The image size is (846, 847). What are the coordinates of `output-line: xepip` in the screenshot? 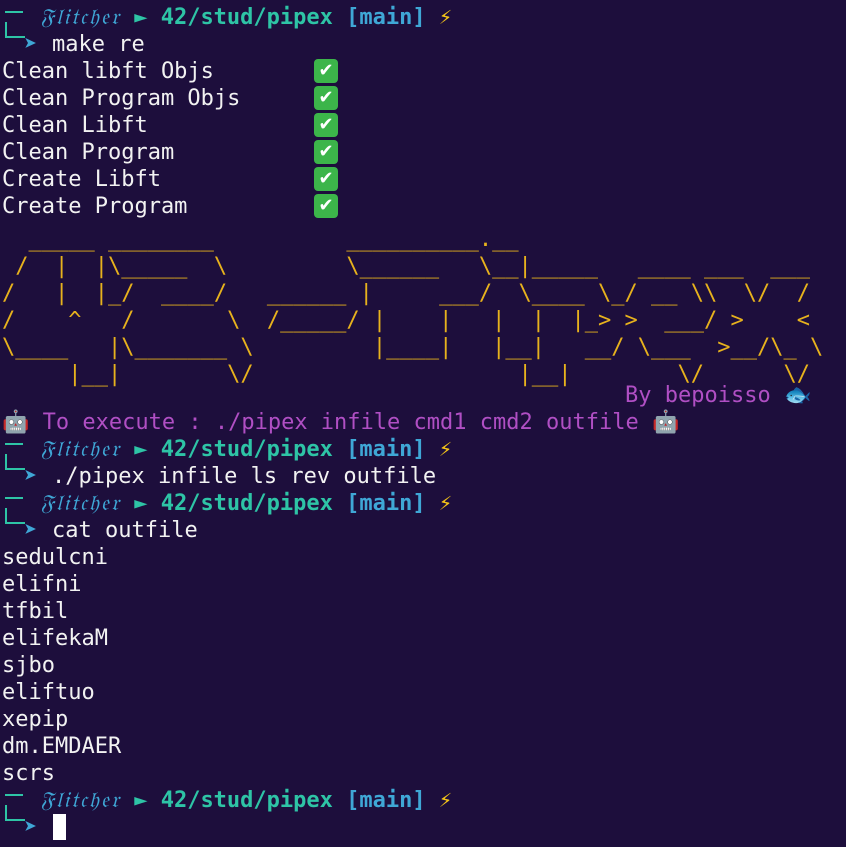 It's located at (35, 719).